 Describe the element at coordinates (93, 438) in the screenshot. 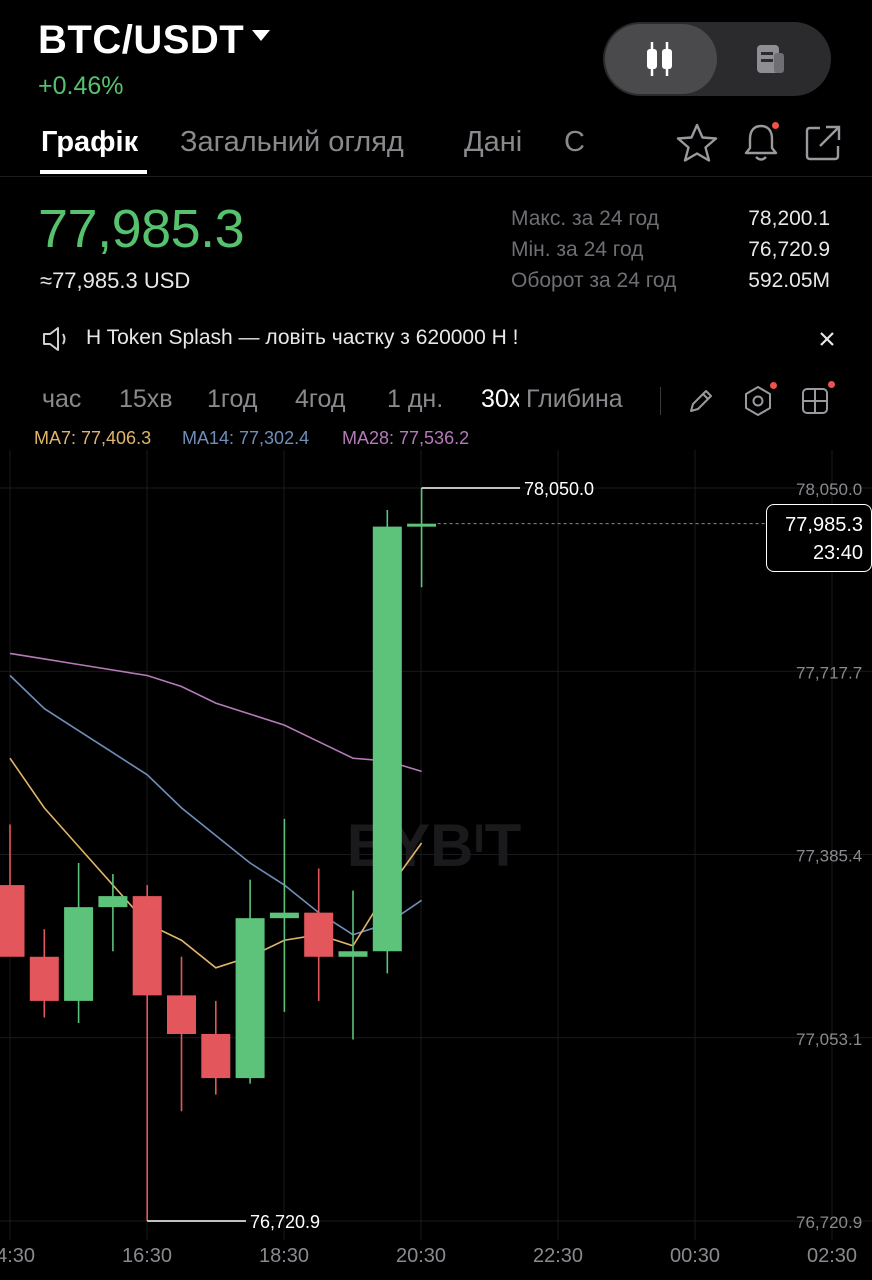

I see `ma7-legend: MA7: 77,406.3` at that location.